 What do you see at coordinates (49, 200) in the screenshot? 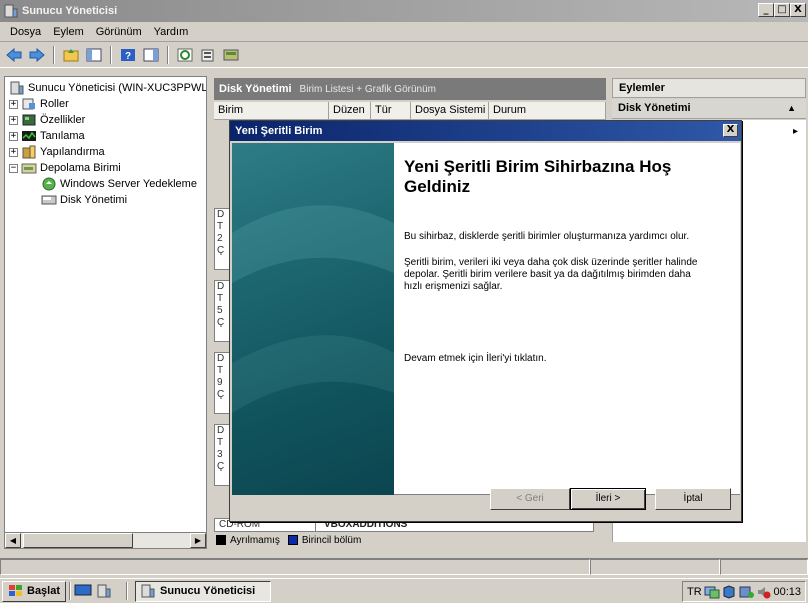
I see `disk-management-icon` at bounding box center [49, 200].